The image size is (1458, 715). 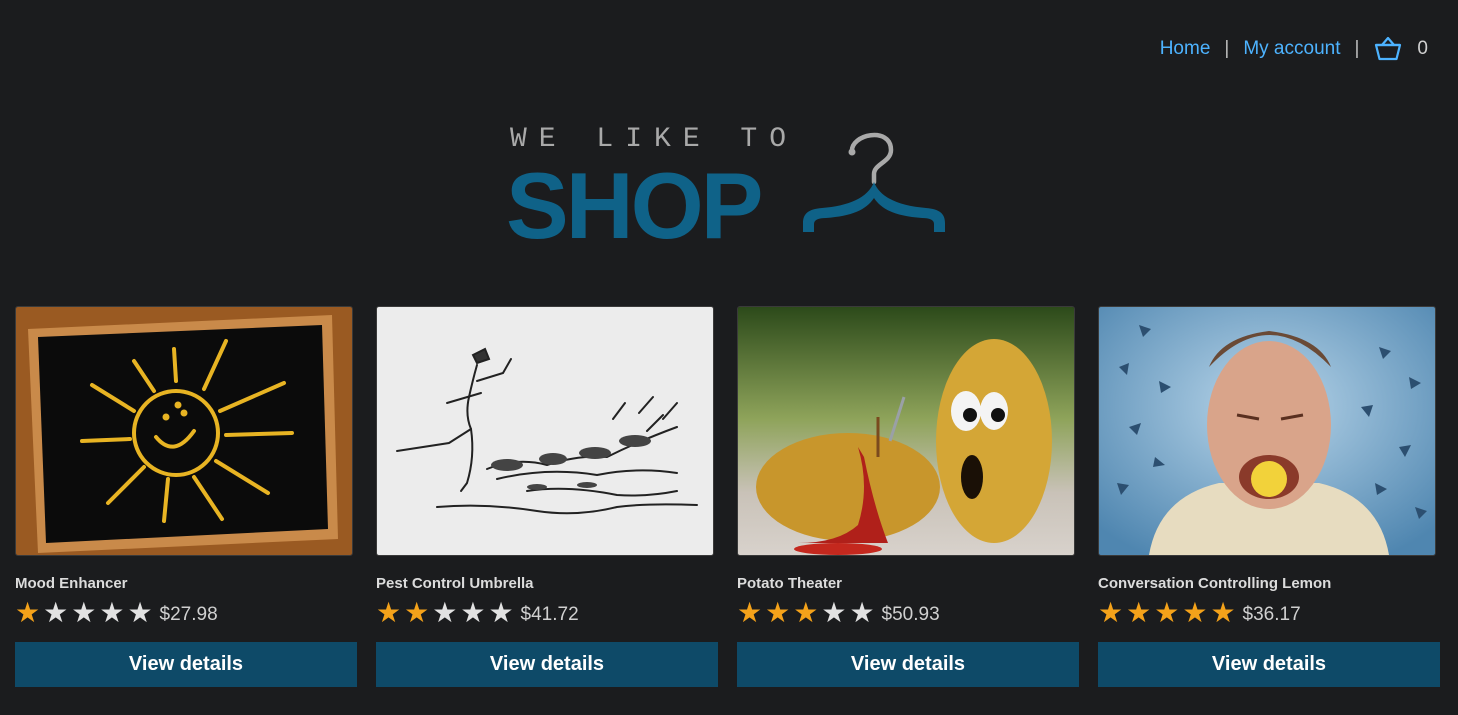 I want to click on top-nav: Home | My account | 0, so click(x=1294, y=49).